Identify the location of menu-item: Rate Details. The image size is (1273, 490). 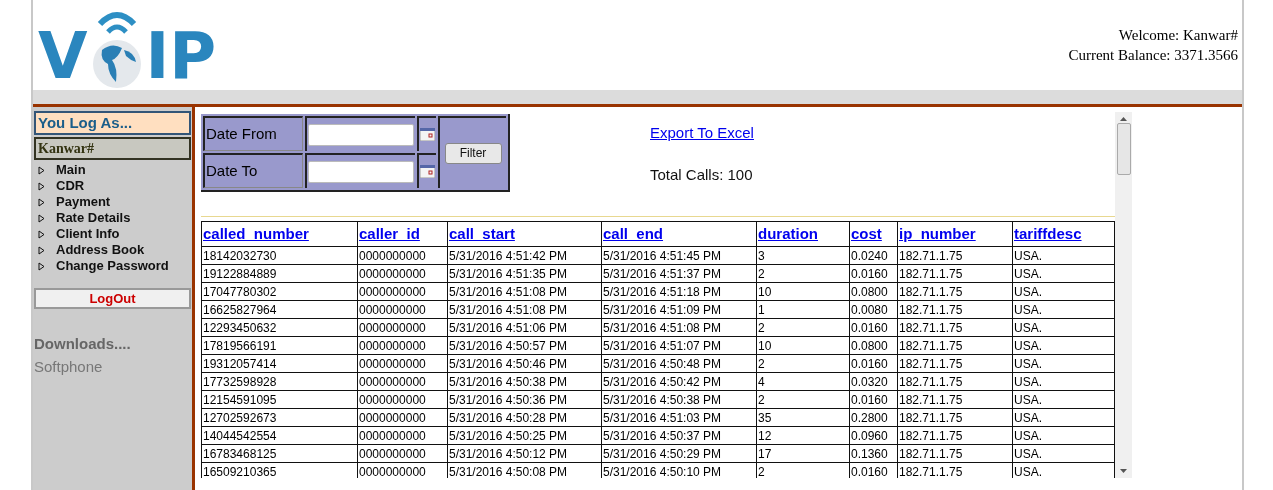
(112, 218).